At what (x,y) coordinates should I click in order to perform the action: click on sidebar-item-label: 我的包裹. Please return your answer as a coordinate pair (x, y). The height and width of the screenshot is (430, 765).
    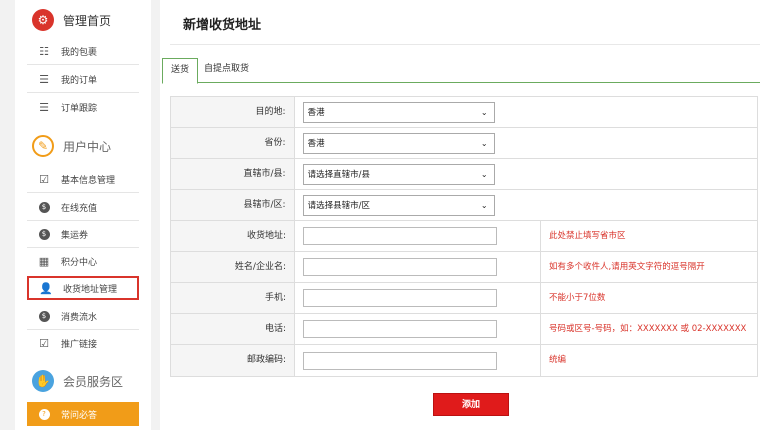
    Looking at the image, I should click on (79, 52).